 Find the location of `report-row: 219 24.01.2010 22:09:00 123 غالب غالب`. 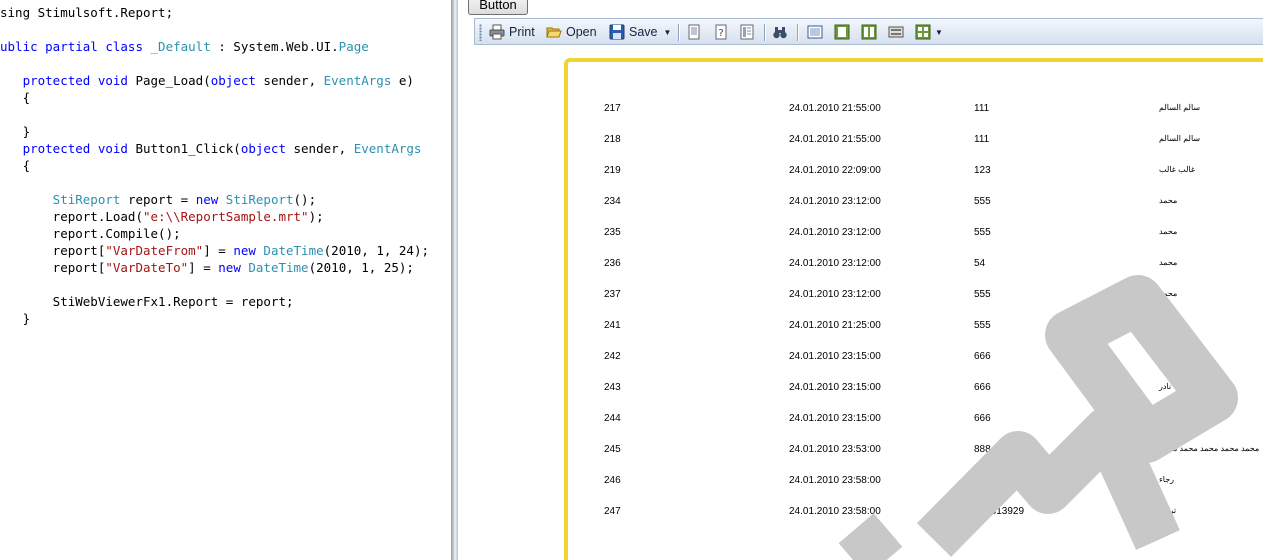

report-row: 219 24.01.2010 22:09:00 123 غالب غالب is located at coordinates (915, 172).